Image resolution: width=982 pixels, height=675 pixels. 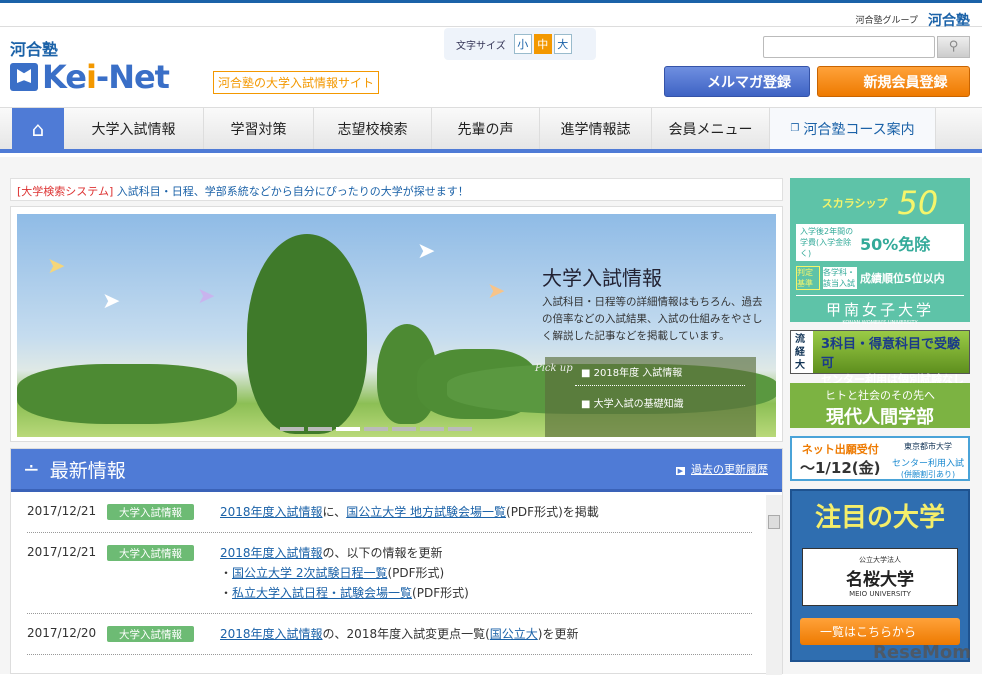 What do you see at coordinates (880, 358) in the screenshot?
I see `ad-ryutsu: 流経大 3科目・得意科目で受験可 センター利用は個別試験なし` at bounding box center [880, 358].